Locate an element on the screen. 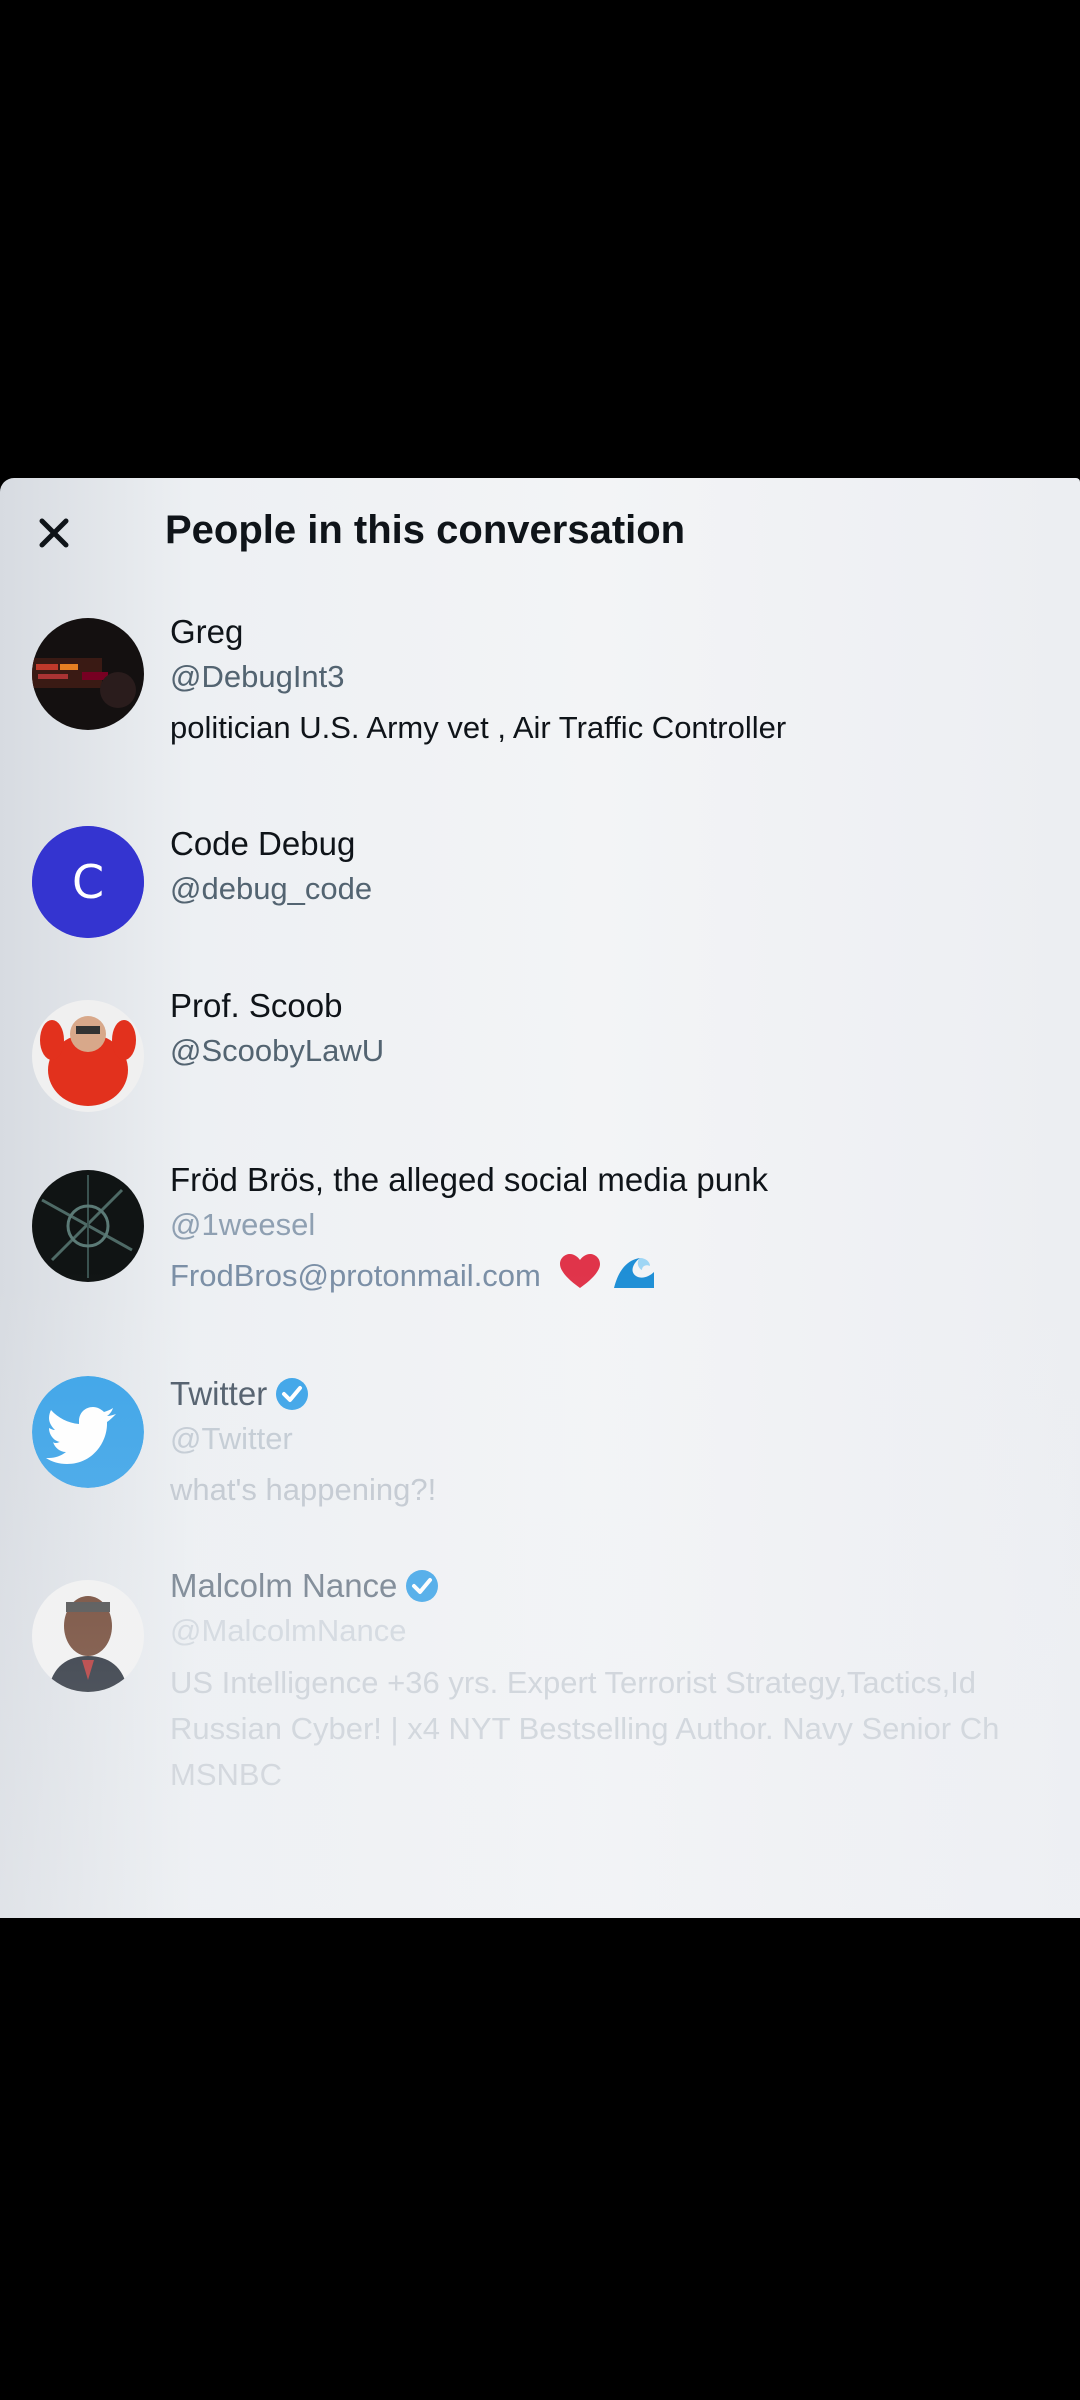 The height and width of the screenshot is (2400, 1080). username: @debug_code is located at coordinates (271, 888).